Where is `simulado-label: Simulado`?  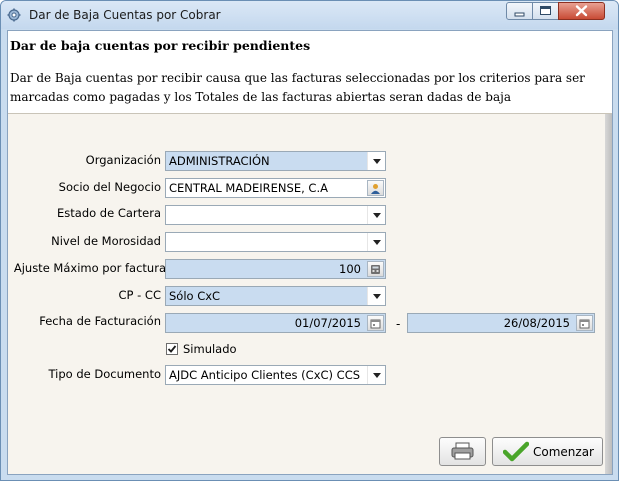
simulado-label: Simulado is located at coordinates (210, 349).